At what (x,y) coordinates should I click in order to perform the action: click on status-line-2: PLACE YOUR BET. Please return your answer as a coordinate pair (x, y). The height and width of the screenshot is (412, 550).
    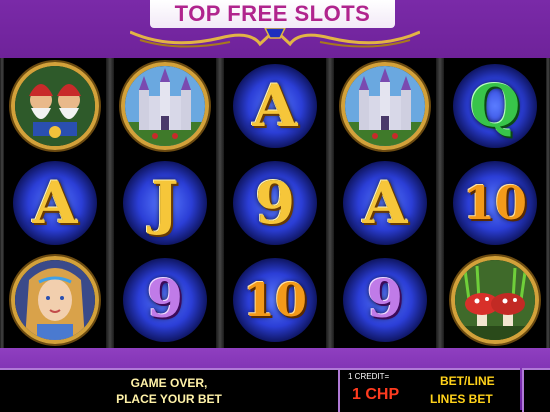
    Looking at the image, I should click on (169, 399).